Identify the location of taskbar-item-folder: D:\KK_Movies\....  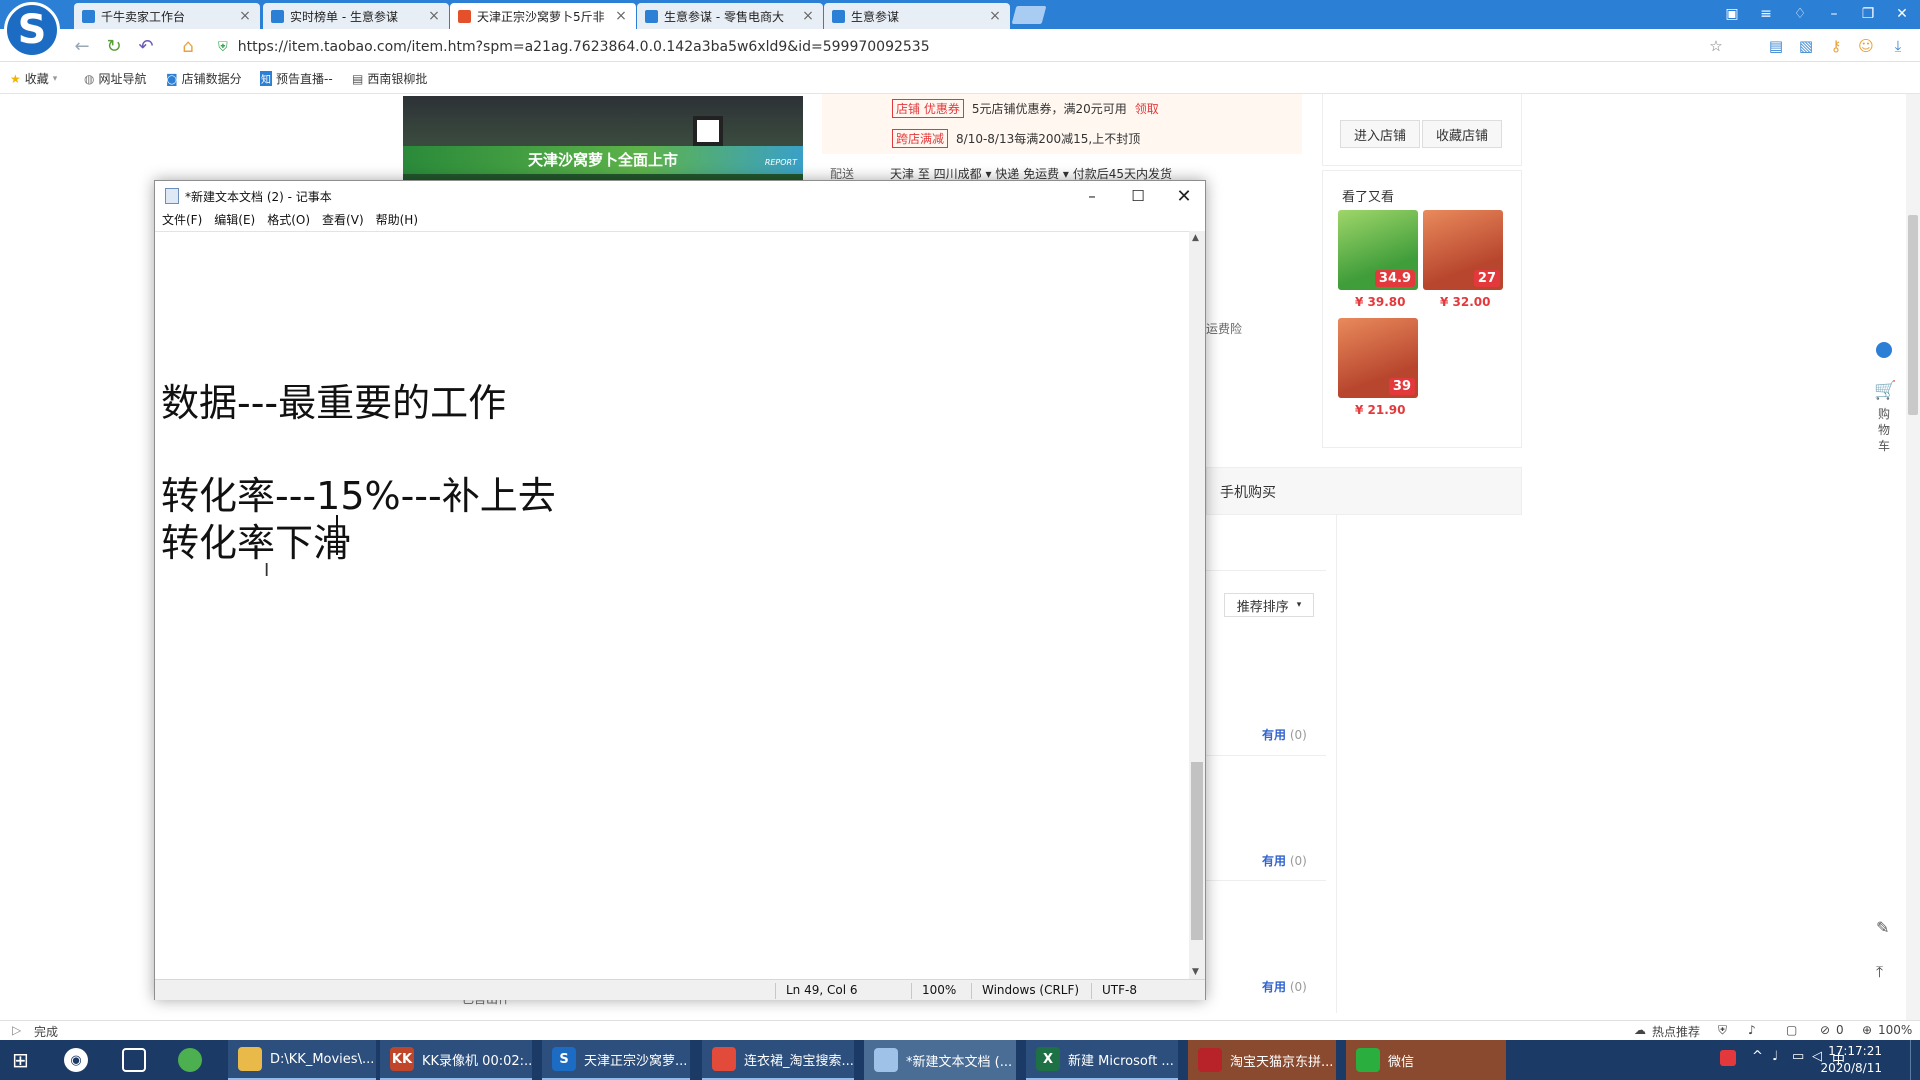
(302, 1060).